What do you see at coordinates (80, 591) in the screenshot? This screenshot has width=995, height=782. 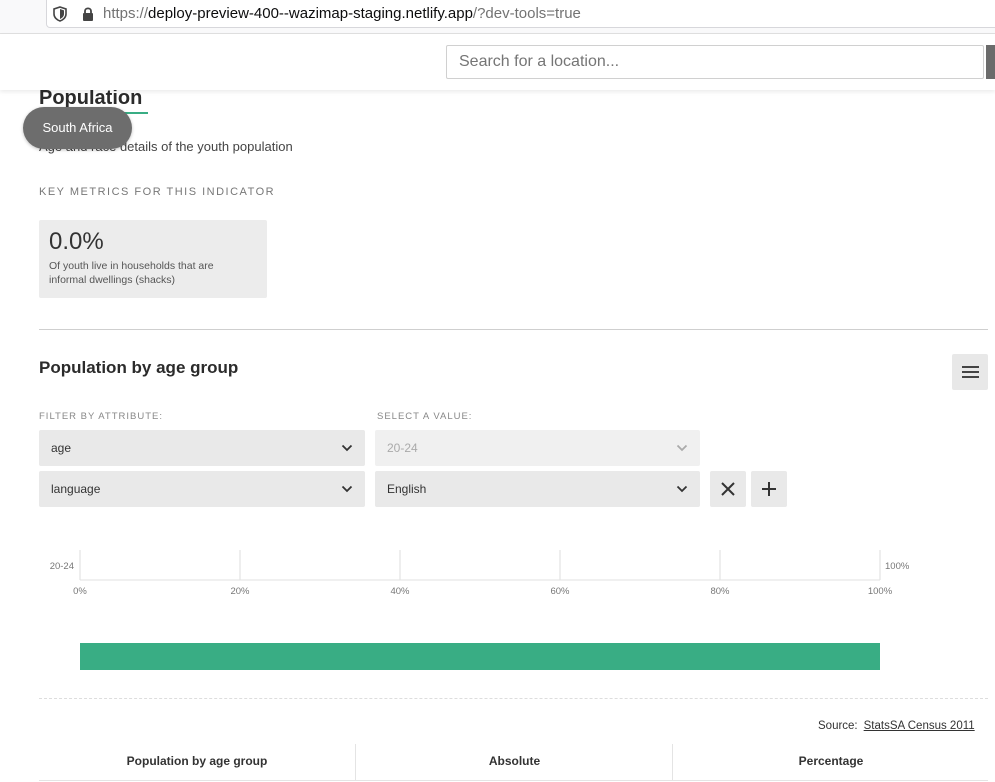 I see `x-tick-label: 0%` at bounding box center [80, 591].